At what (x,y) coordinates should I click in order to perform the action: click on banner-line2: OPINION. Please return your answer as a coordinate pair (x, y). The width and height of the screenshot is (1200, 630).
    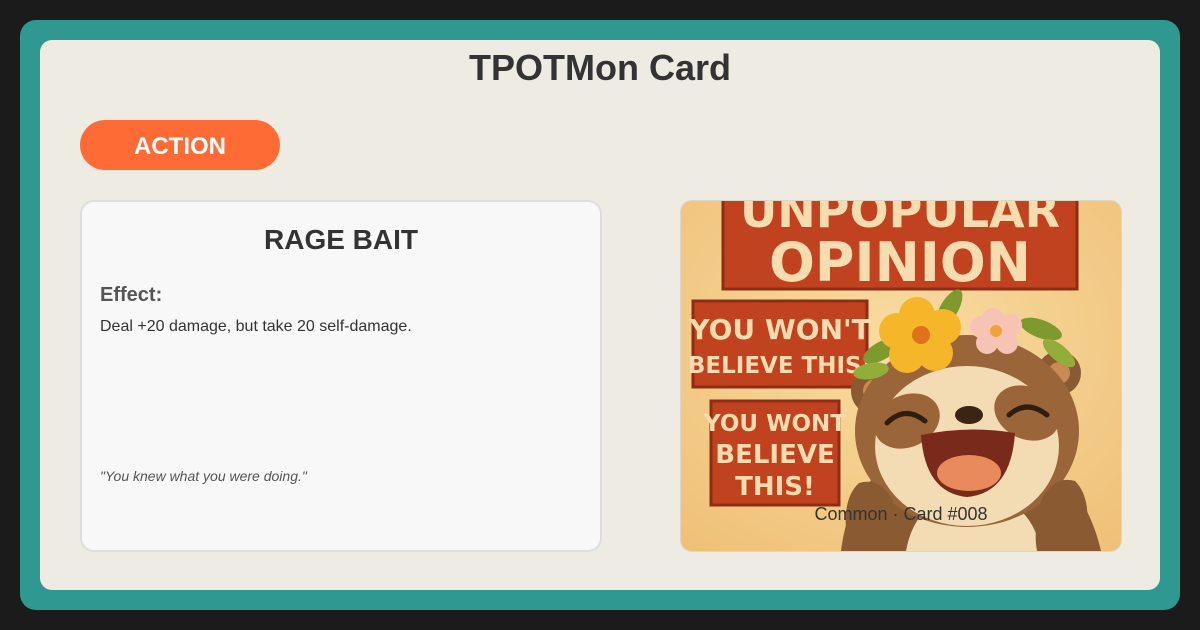
    Looking at the image, I should click on (900, 262).